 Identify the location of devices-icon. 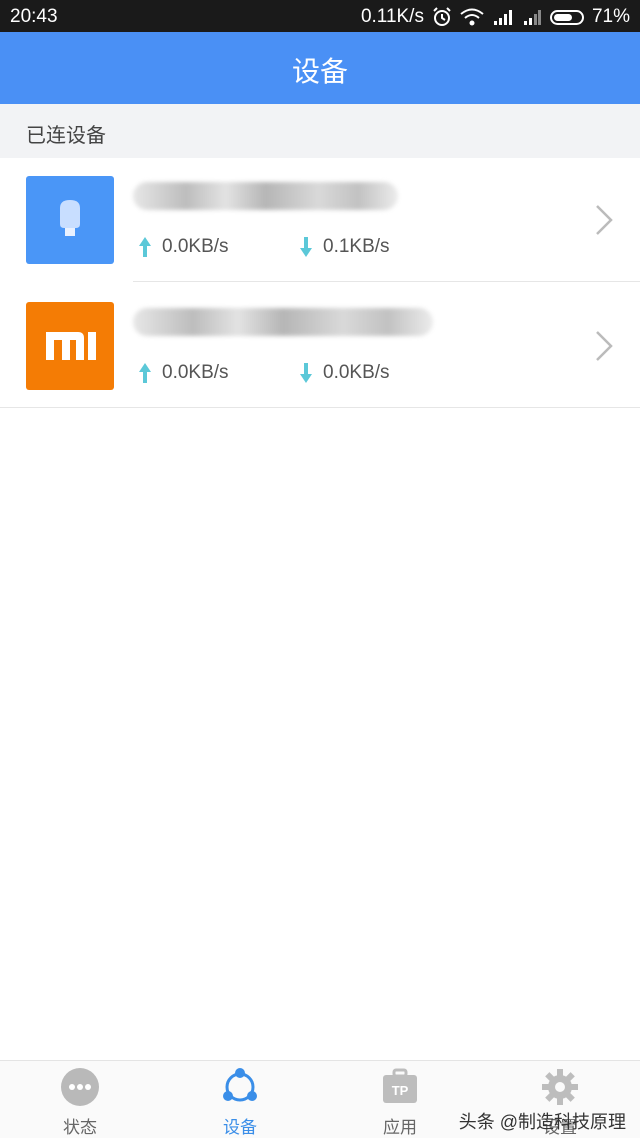
(240, 1085).